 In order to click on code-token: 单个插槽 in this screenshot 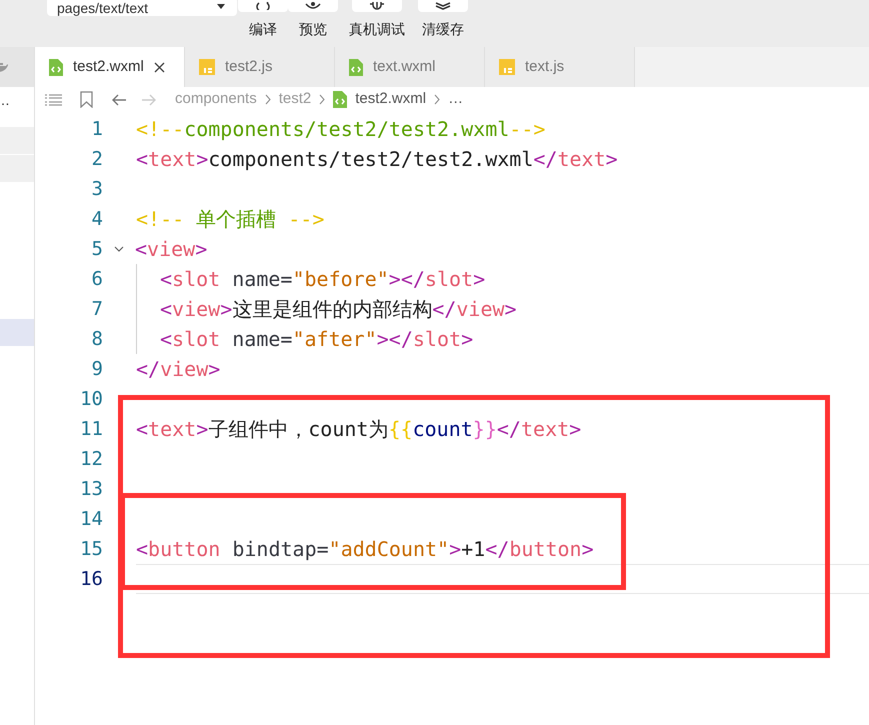, I will do `click(236, 219)`.